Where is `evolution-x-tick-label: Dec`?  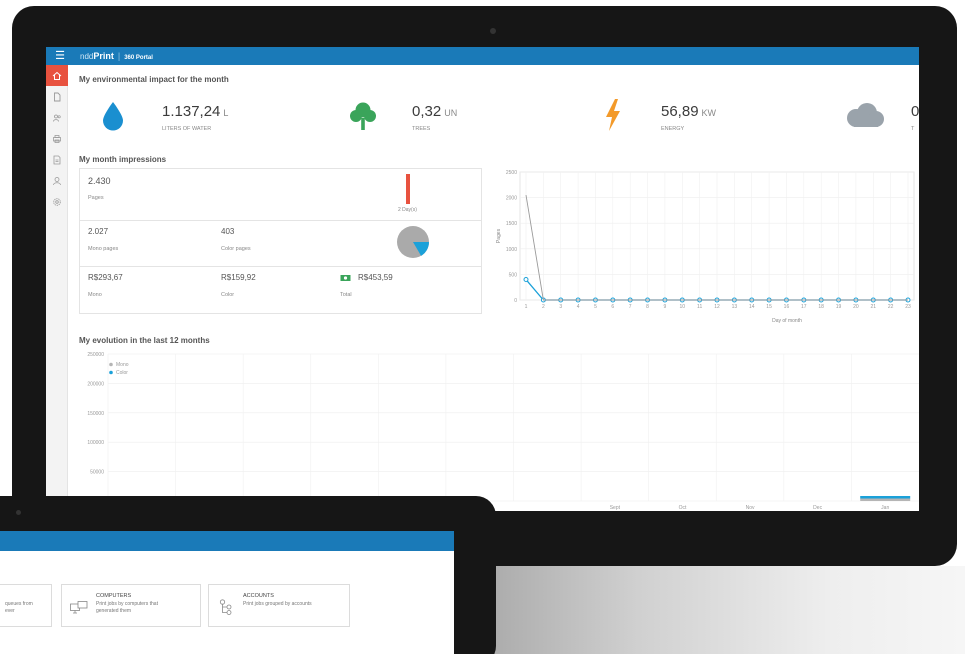 evolution-x-tick-label: Dec is located at coordinates (817, 508).